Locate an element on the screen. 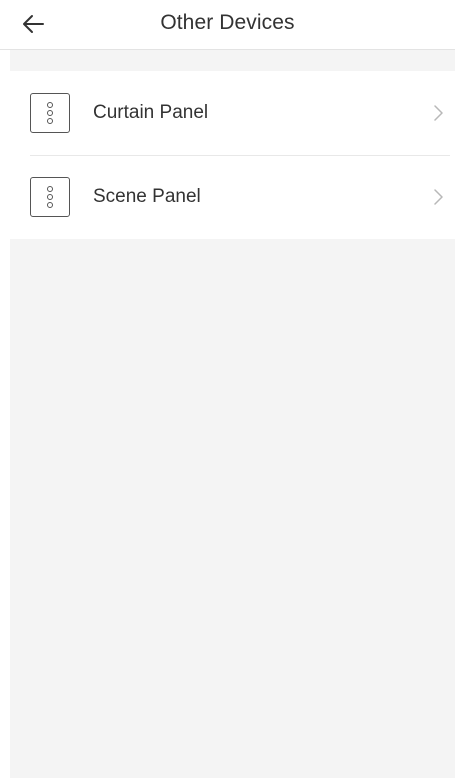 The height and width of the screenshot is (778, 455). device-item-scene-panel: Scene Panel is located at coordinates (232, 197).